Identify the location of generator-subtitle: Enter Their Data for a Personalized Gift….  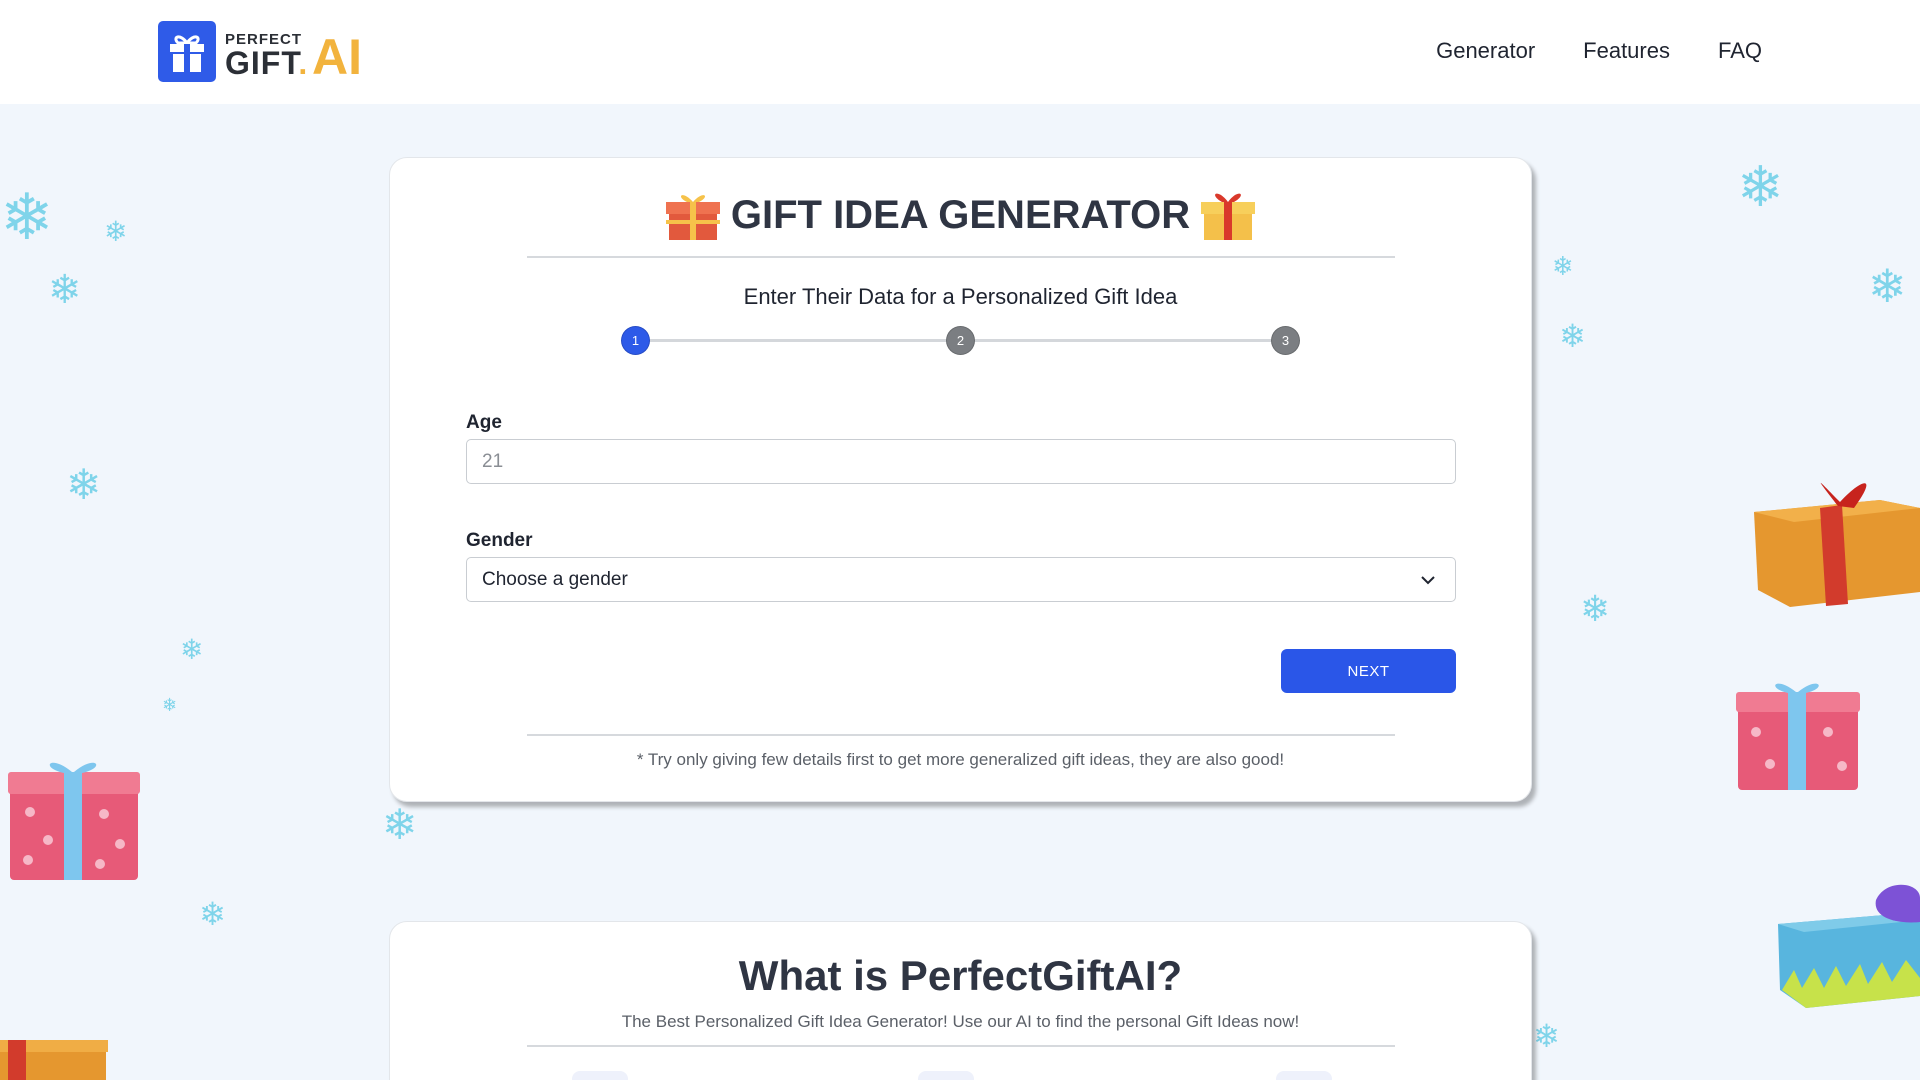
(960, 296).